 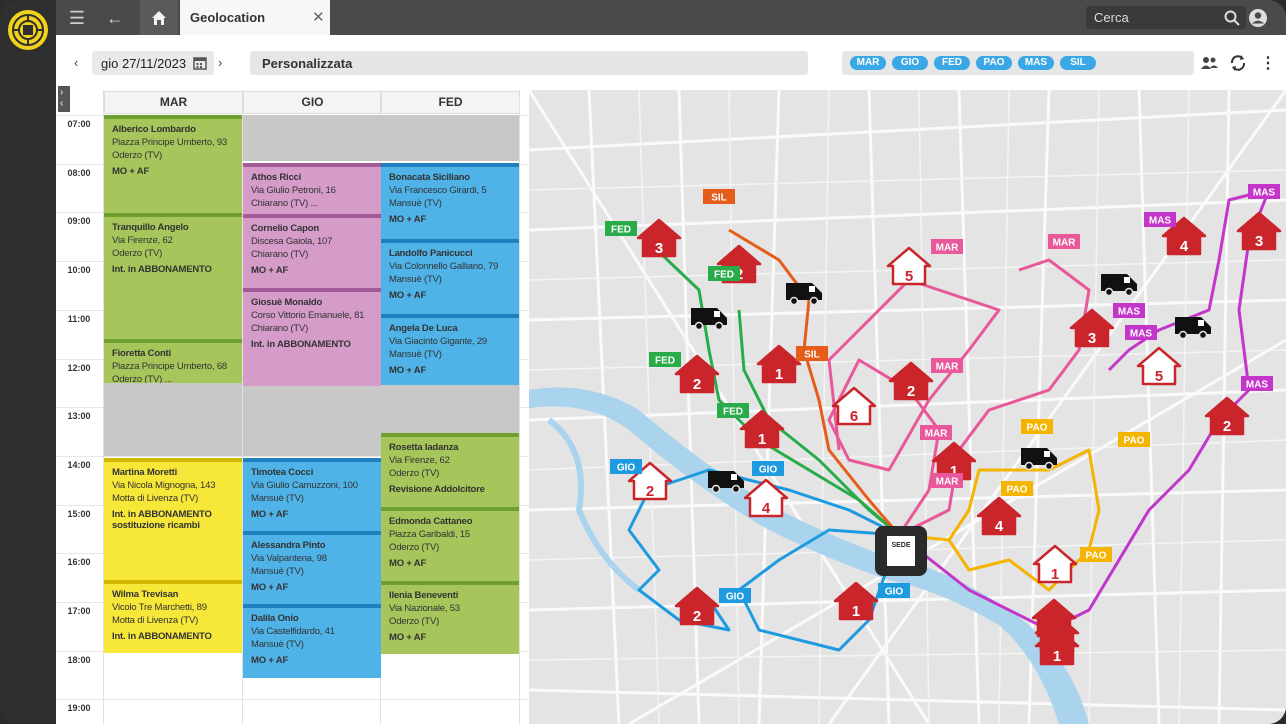 What do you see at coordinates (1166, 17) in the screenshot?
I see `search-box: Cerca` at bounding box center [1166, 17].